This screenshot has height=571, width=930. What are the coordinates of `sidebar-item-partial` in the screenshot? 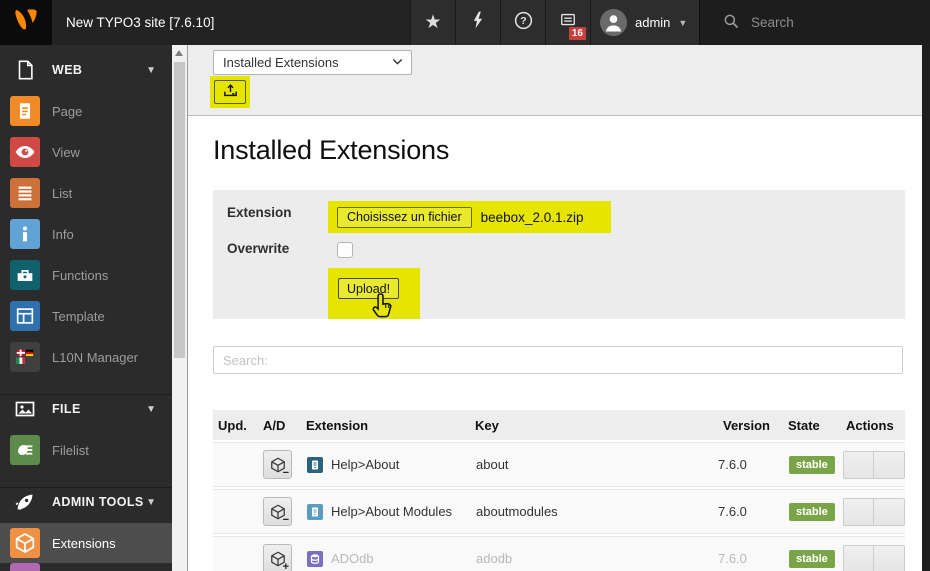 It's located at (25, 567).